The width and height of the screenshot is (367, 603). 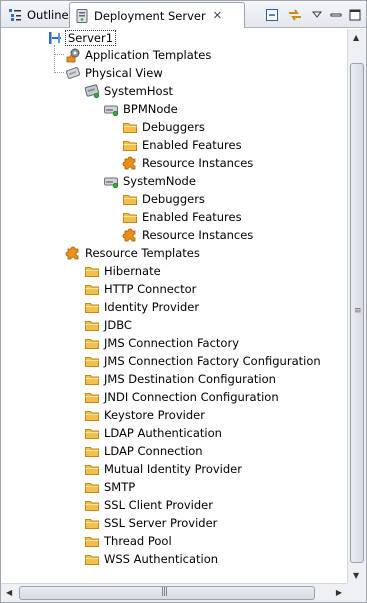 I want to click on tree-item-label: Hibernate, so click(x=132, y=271).